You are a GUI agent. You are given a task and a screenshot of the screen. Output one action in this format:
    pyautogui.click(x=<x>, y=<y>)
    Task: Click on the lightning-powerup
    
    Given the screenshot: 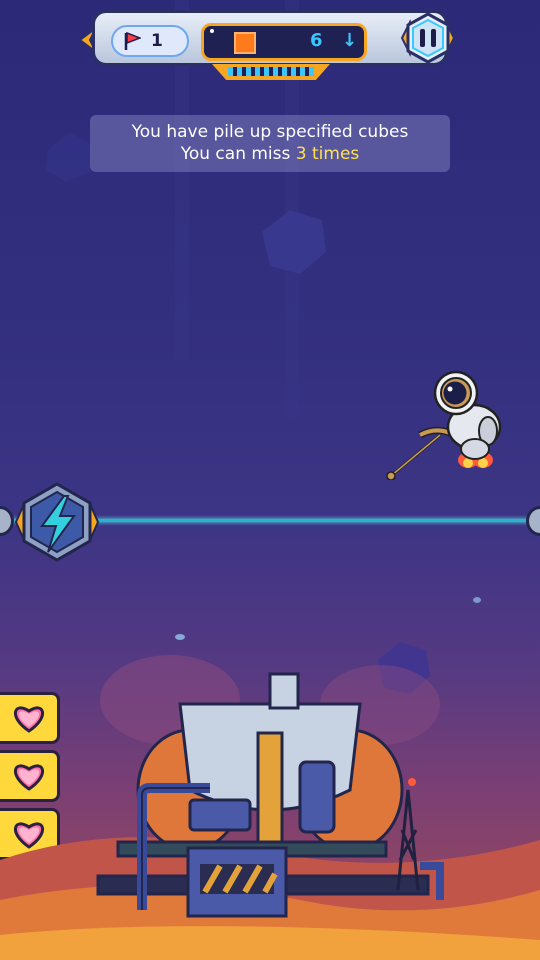 What is the action you would take?
    pyautogui.click(x=57, y=522)
    